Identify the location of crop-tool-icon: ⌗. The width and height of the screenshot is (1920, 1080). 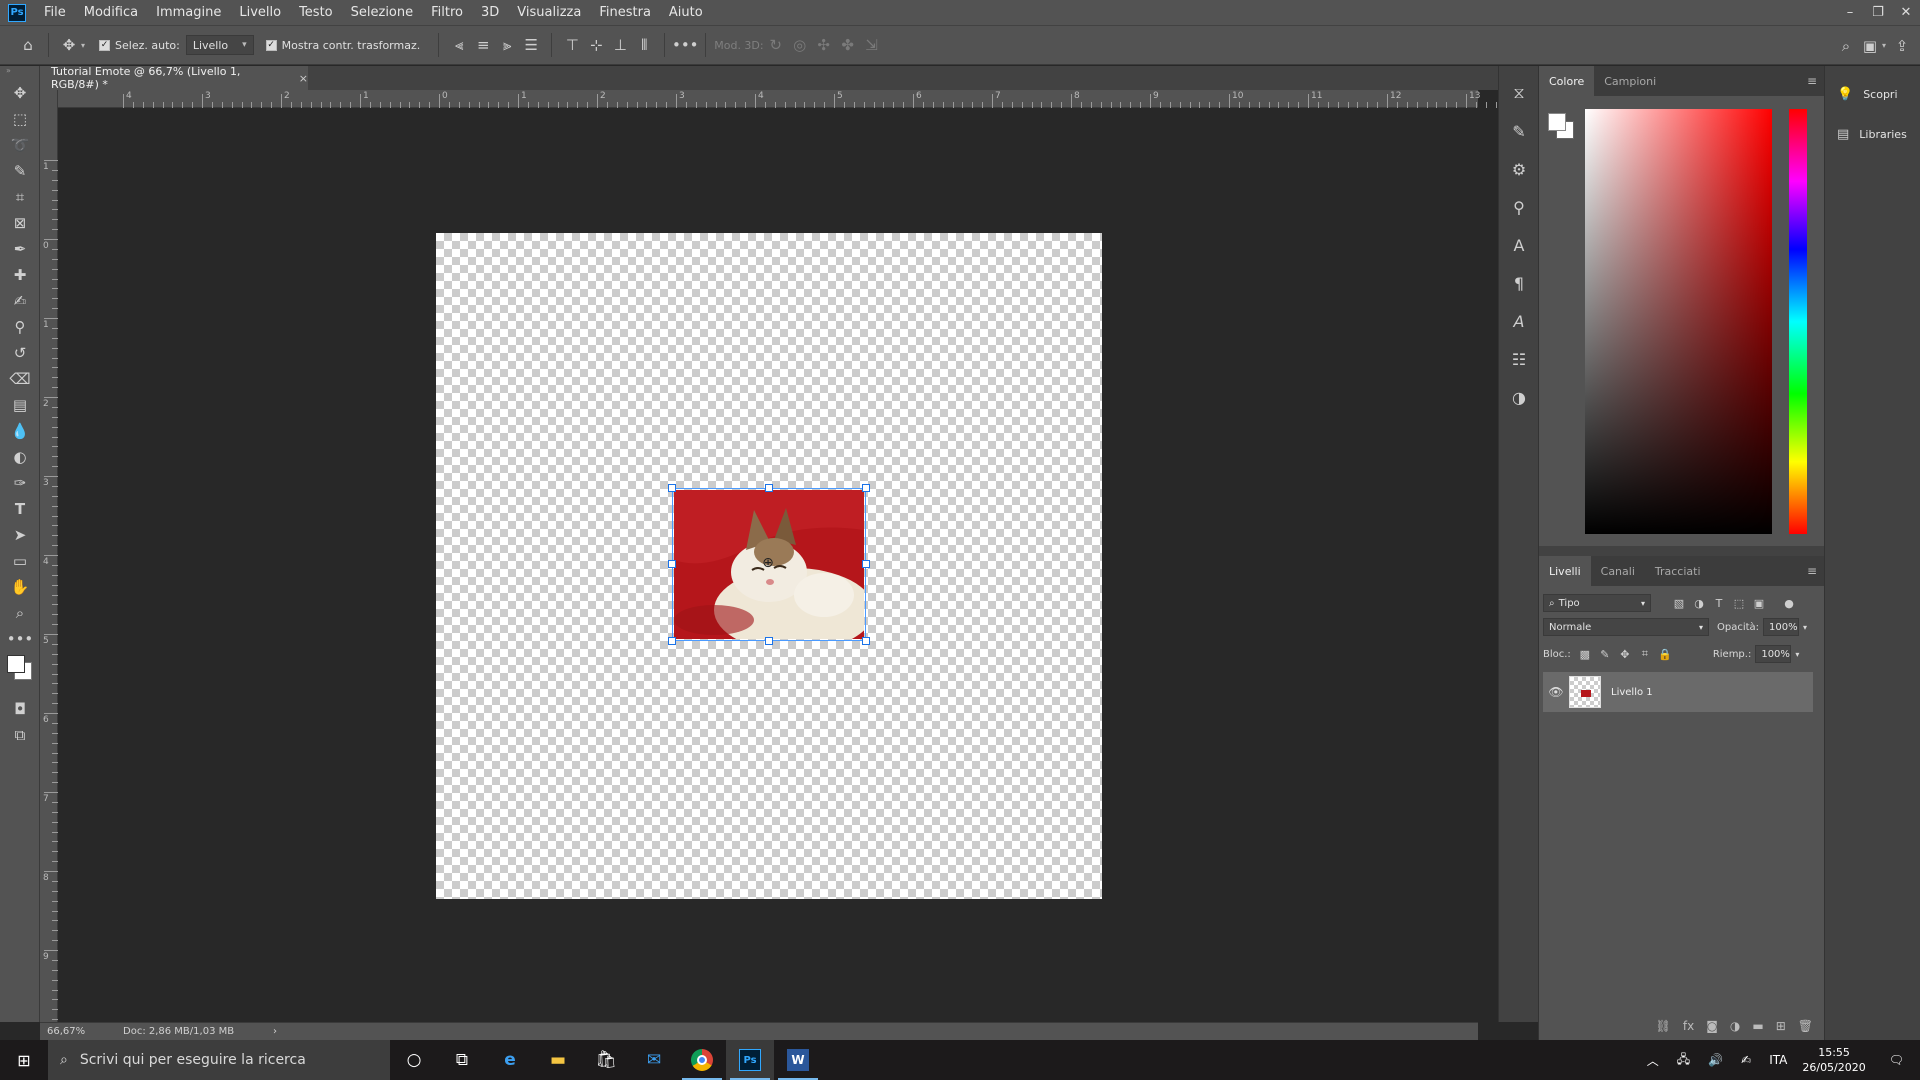
(20, 197).